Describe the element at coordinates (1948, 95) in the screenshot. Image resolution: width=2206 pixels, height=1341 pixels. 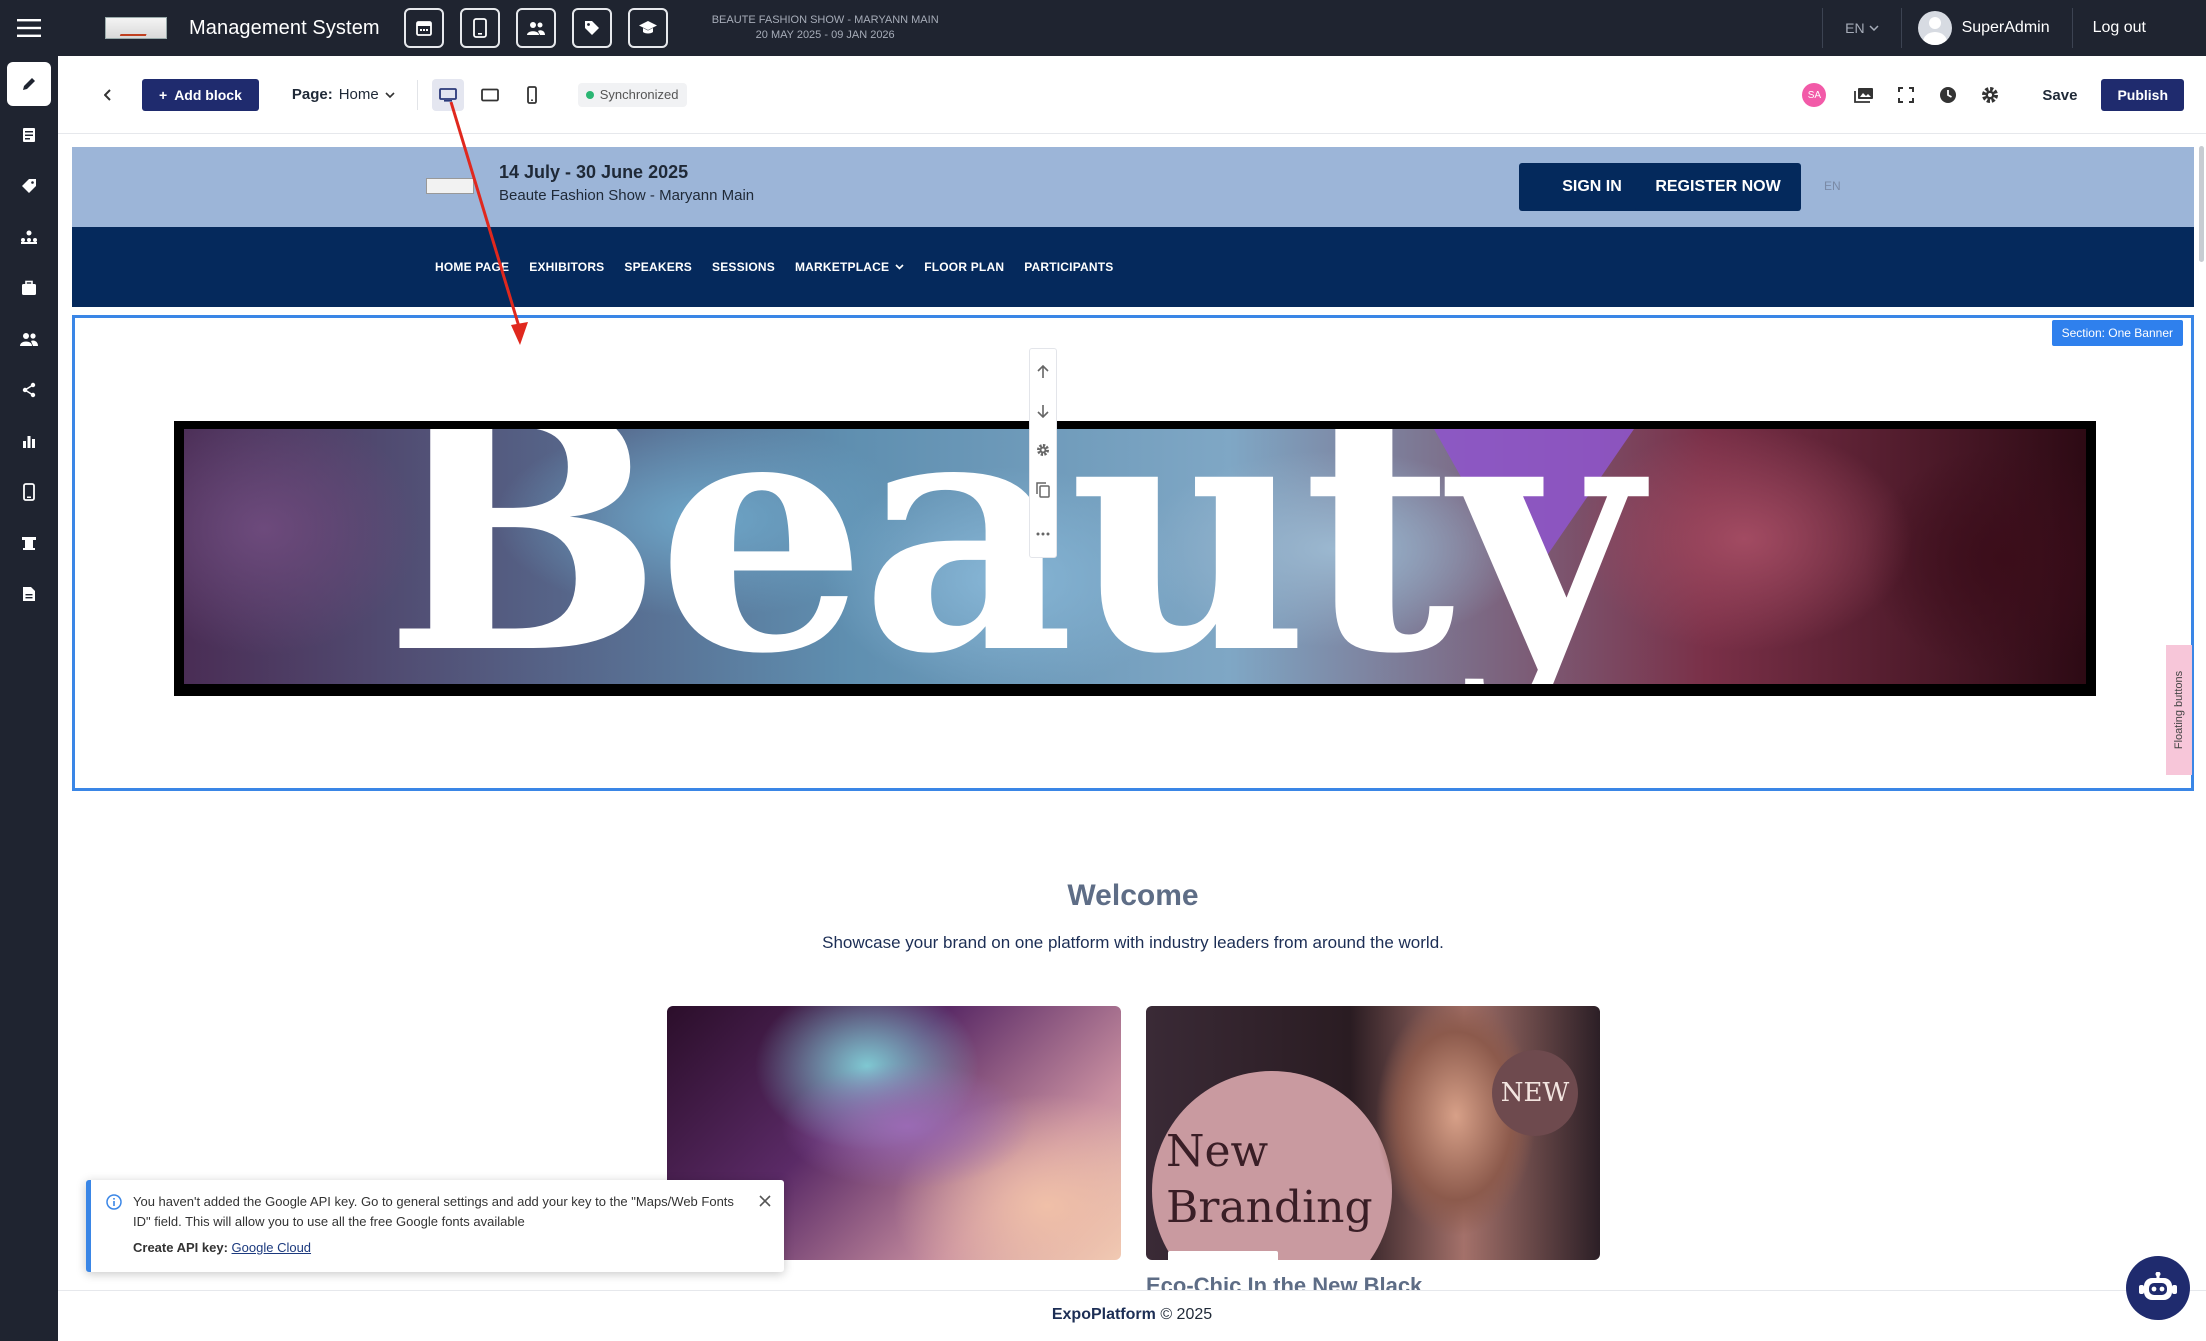
I see `history-clock-icon` at that location.